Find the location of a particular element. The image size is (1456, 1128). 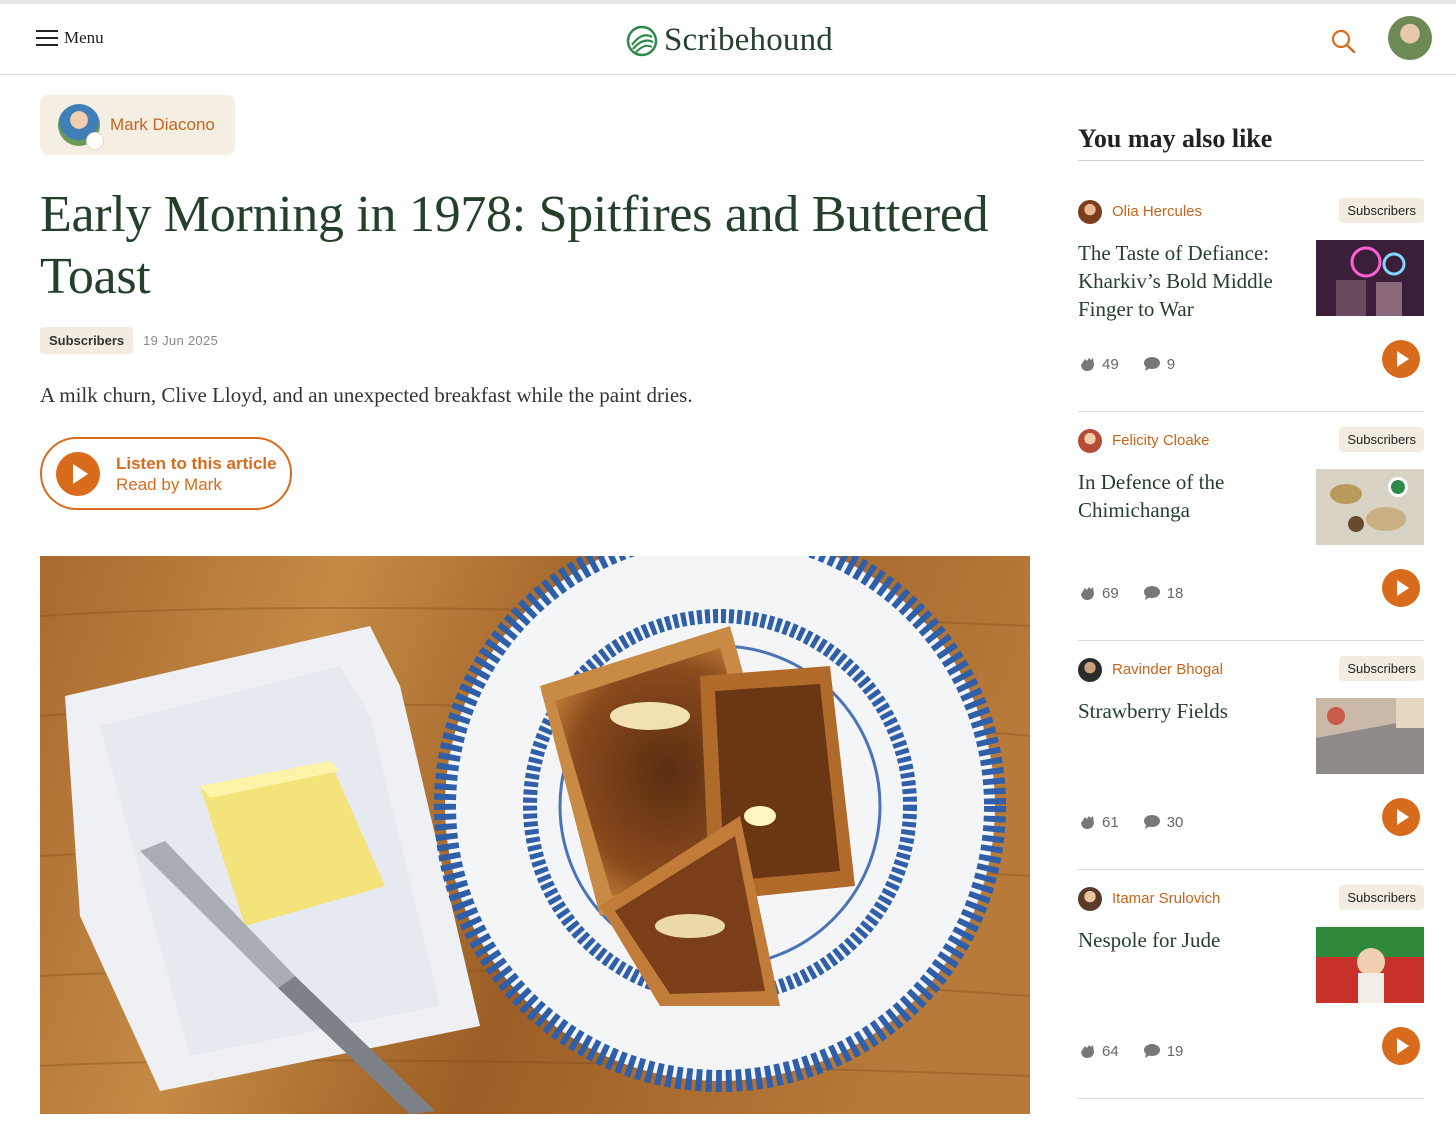

search-button is located at coordinates (1343, 43).